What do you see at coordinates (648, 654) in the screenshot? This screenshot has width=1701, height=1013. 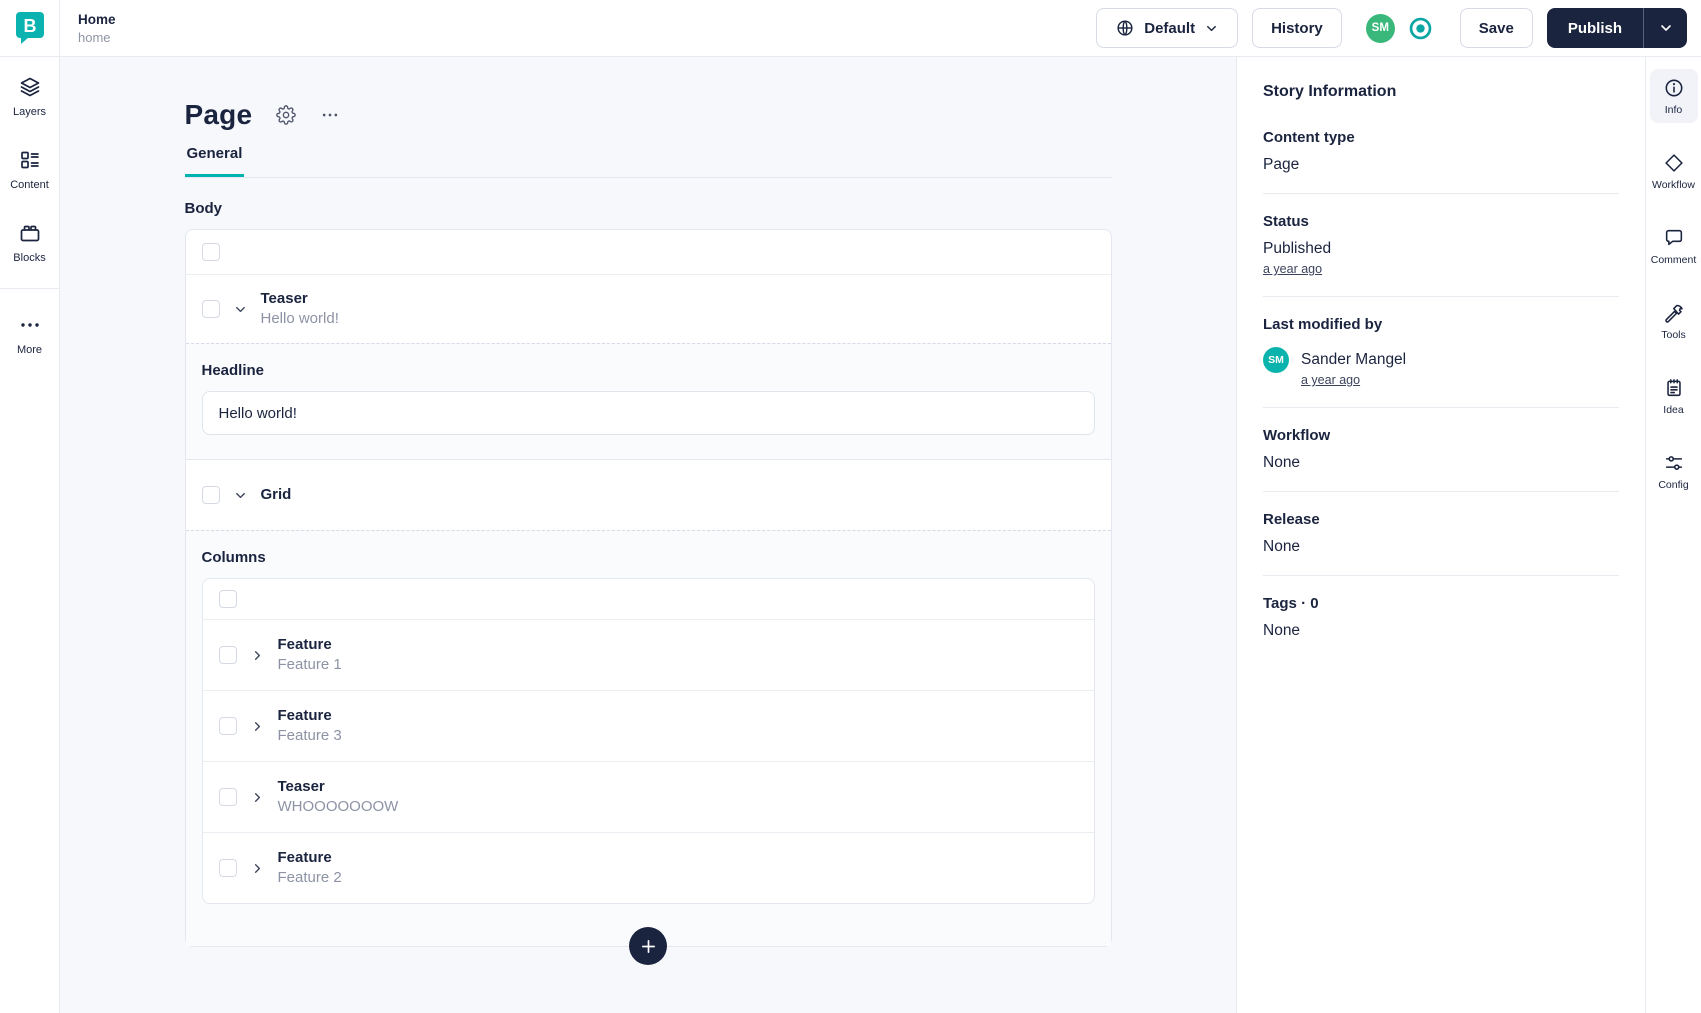 I see `column-item-row: Feature Feature 1` at bounding box center [648, 654].